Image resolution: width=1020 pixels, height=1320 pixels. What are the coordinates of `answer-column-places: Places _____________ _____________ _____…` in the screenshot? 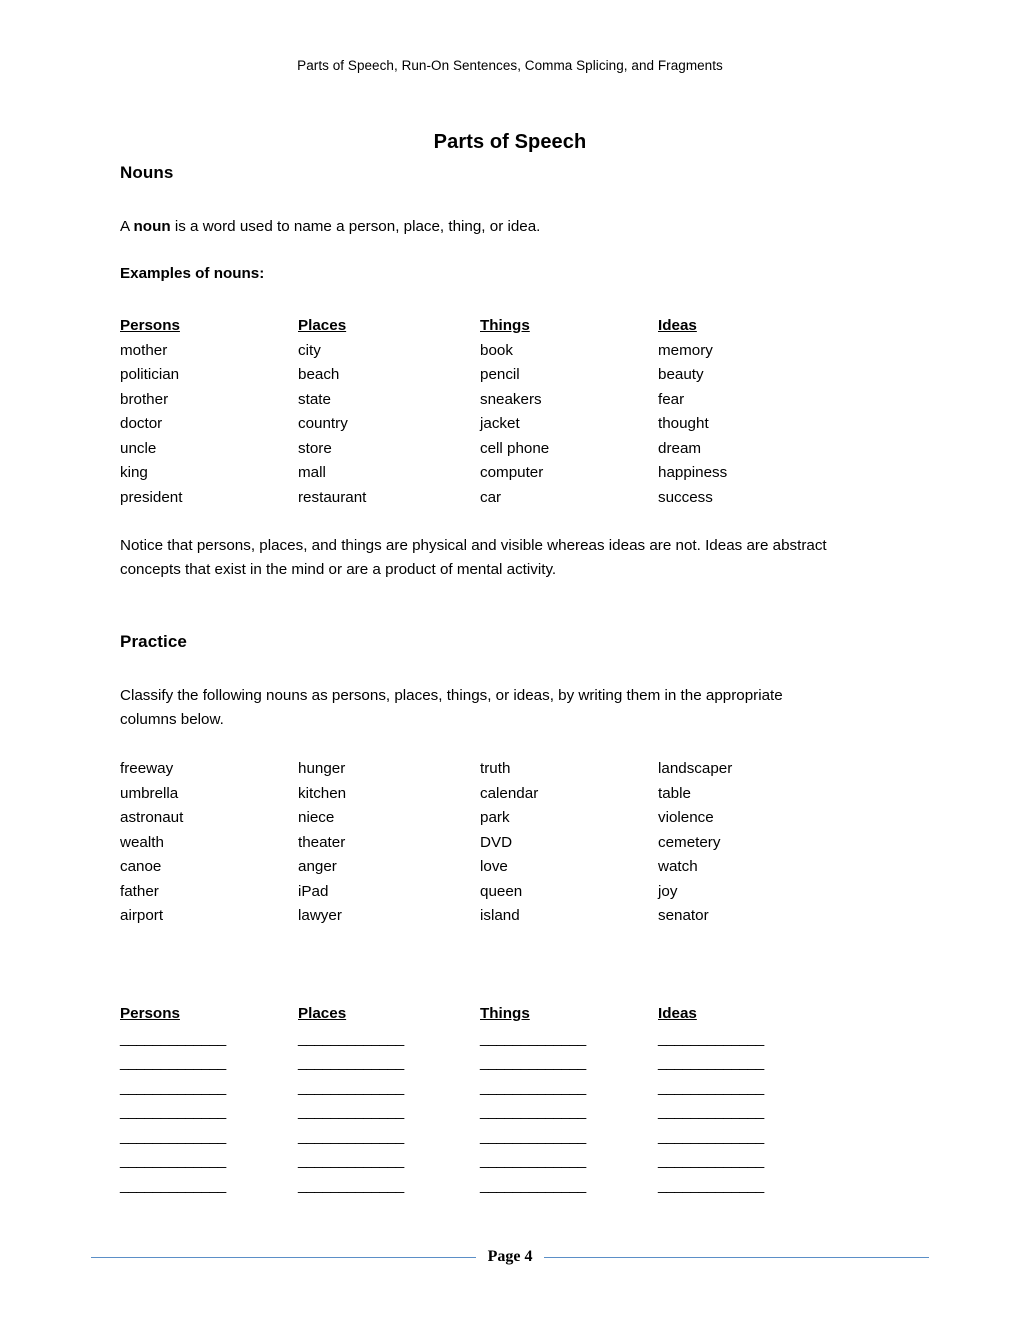 It's located at (387, 1100).